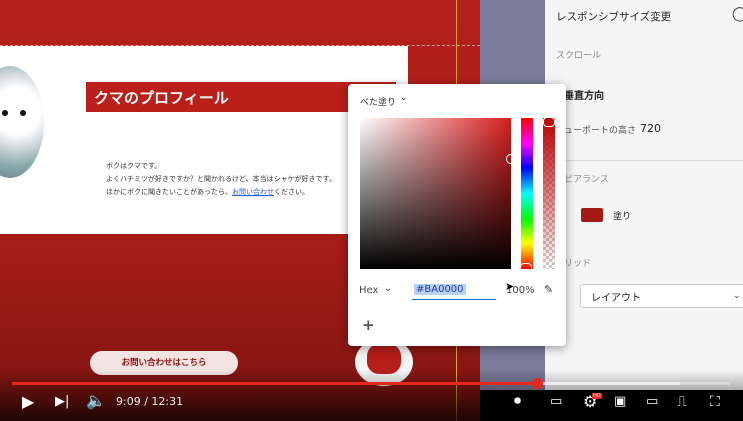 This screenshot has width=743, height=421. I want to click on opacity-slider, so click(549, 193).